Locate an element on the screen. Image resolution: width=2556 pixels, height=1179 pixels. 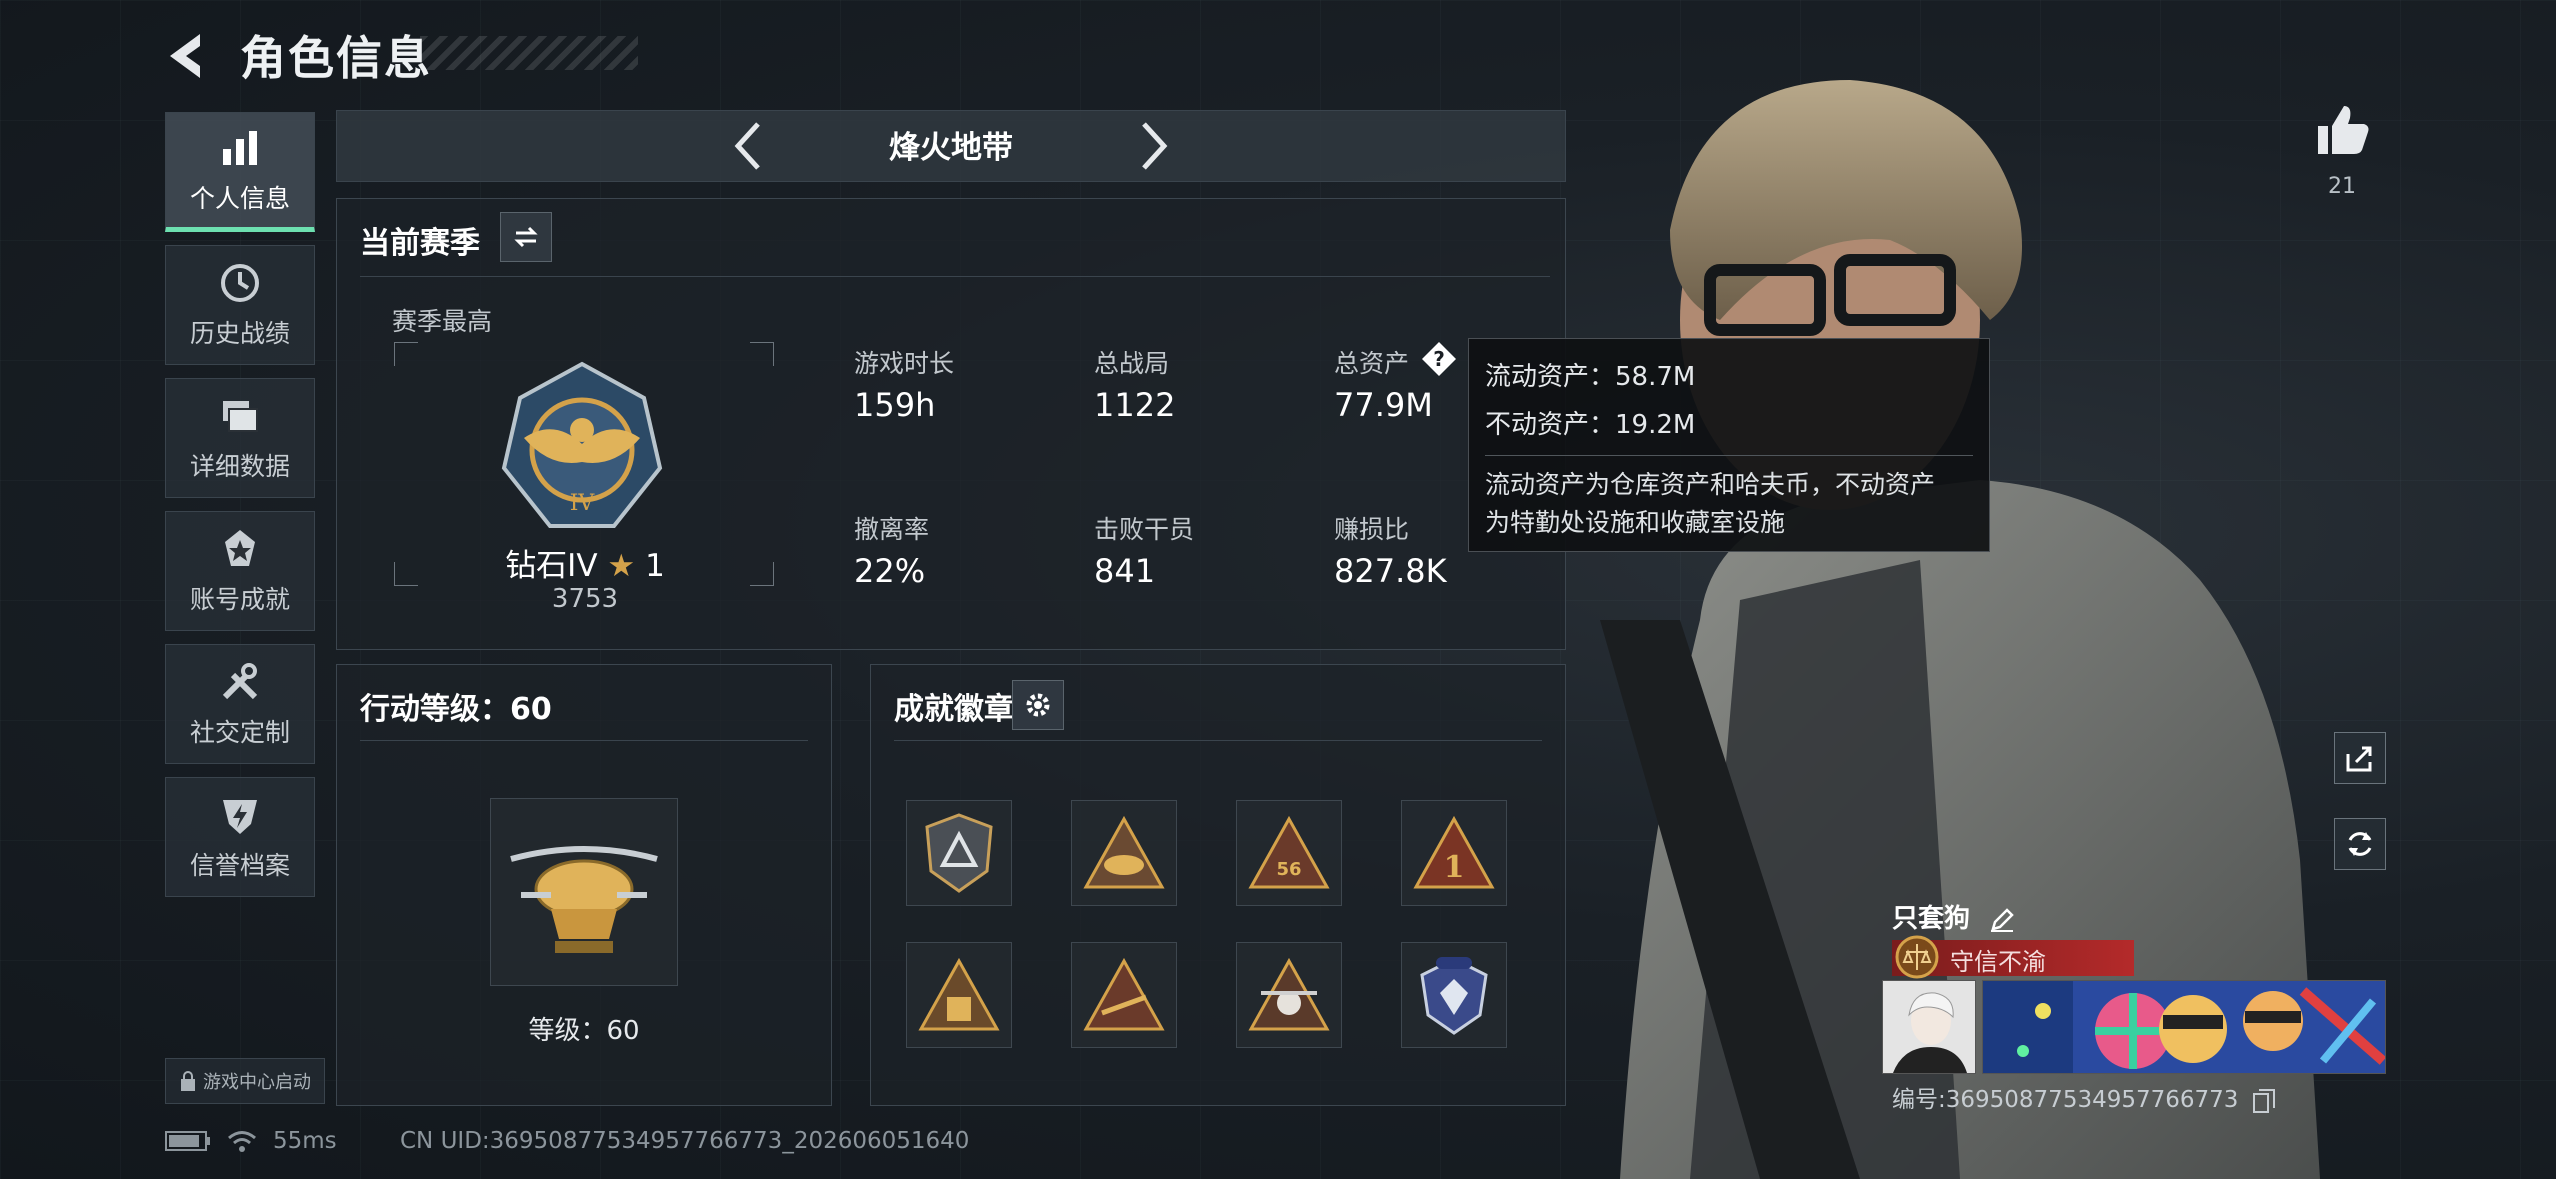
page-title: 角色信息 is located at coordinates (336, 58).